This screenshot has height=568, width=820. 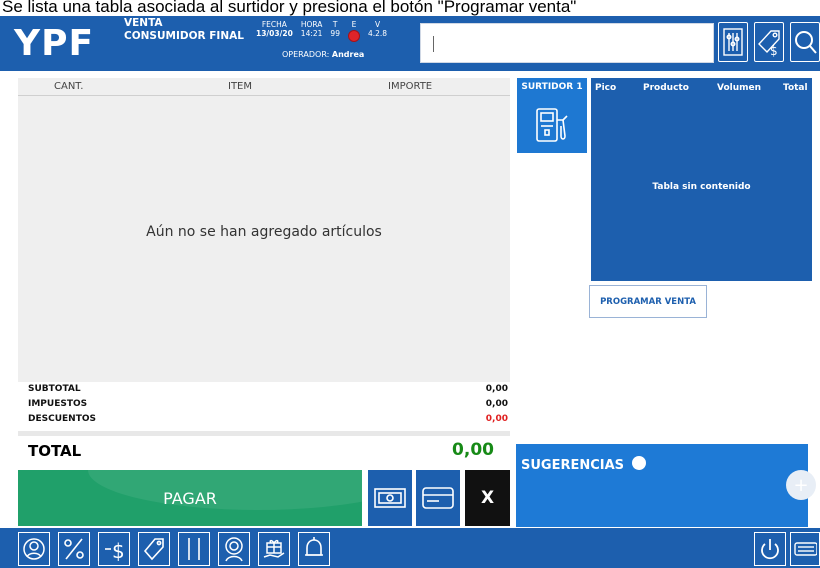 I want to click on mode-title: VENTA, so click(x=143, y=23).